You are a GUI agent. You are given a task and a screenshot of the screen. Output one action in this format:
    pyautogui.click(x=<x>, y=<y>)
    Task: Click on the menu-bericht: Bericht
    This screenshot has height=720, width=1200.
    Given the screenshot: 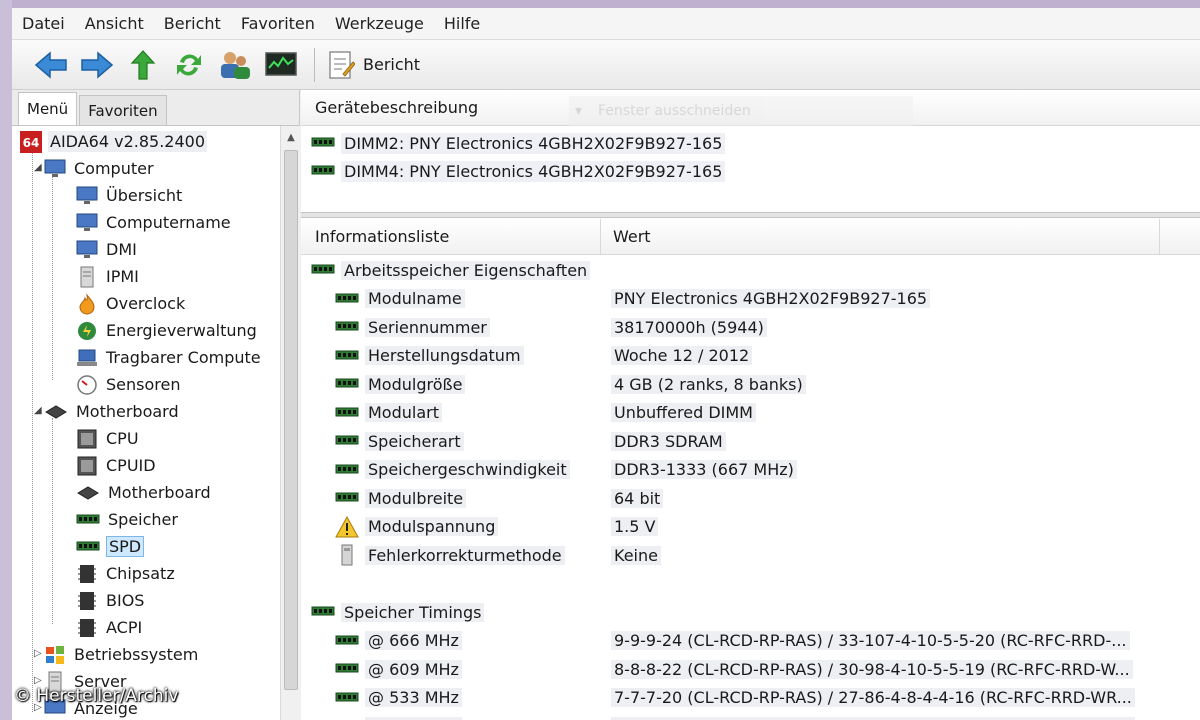 What is the action you would take?
    pyautogui.click(x=192, y=23)
    